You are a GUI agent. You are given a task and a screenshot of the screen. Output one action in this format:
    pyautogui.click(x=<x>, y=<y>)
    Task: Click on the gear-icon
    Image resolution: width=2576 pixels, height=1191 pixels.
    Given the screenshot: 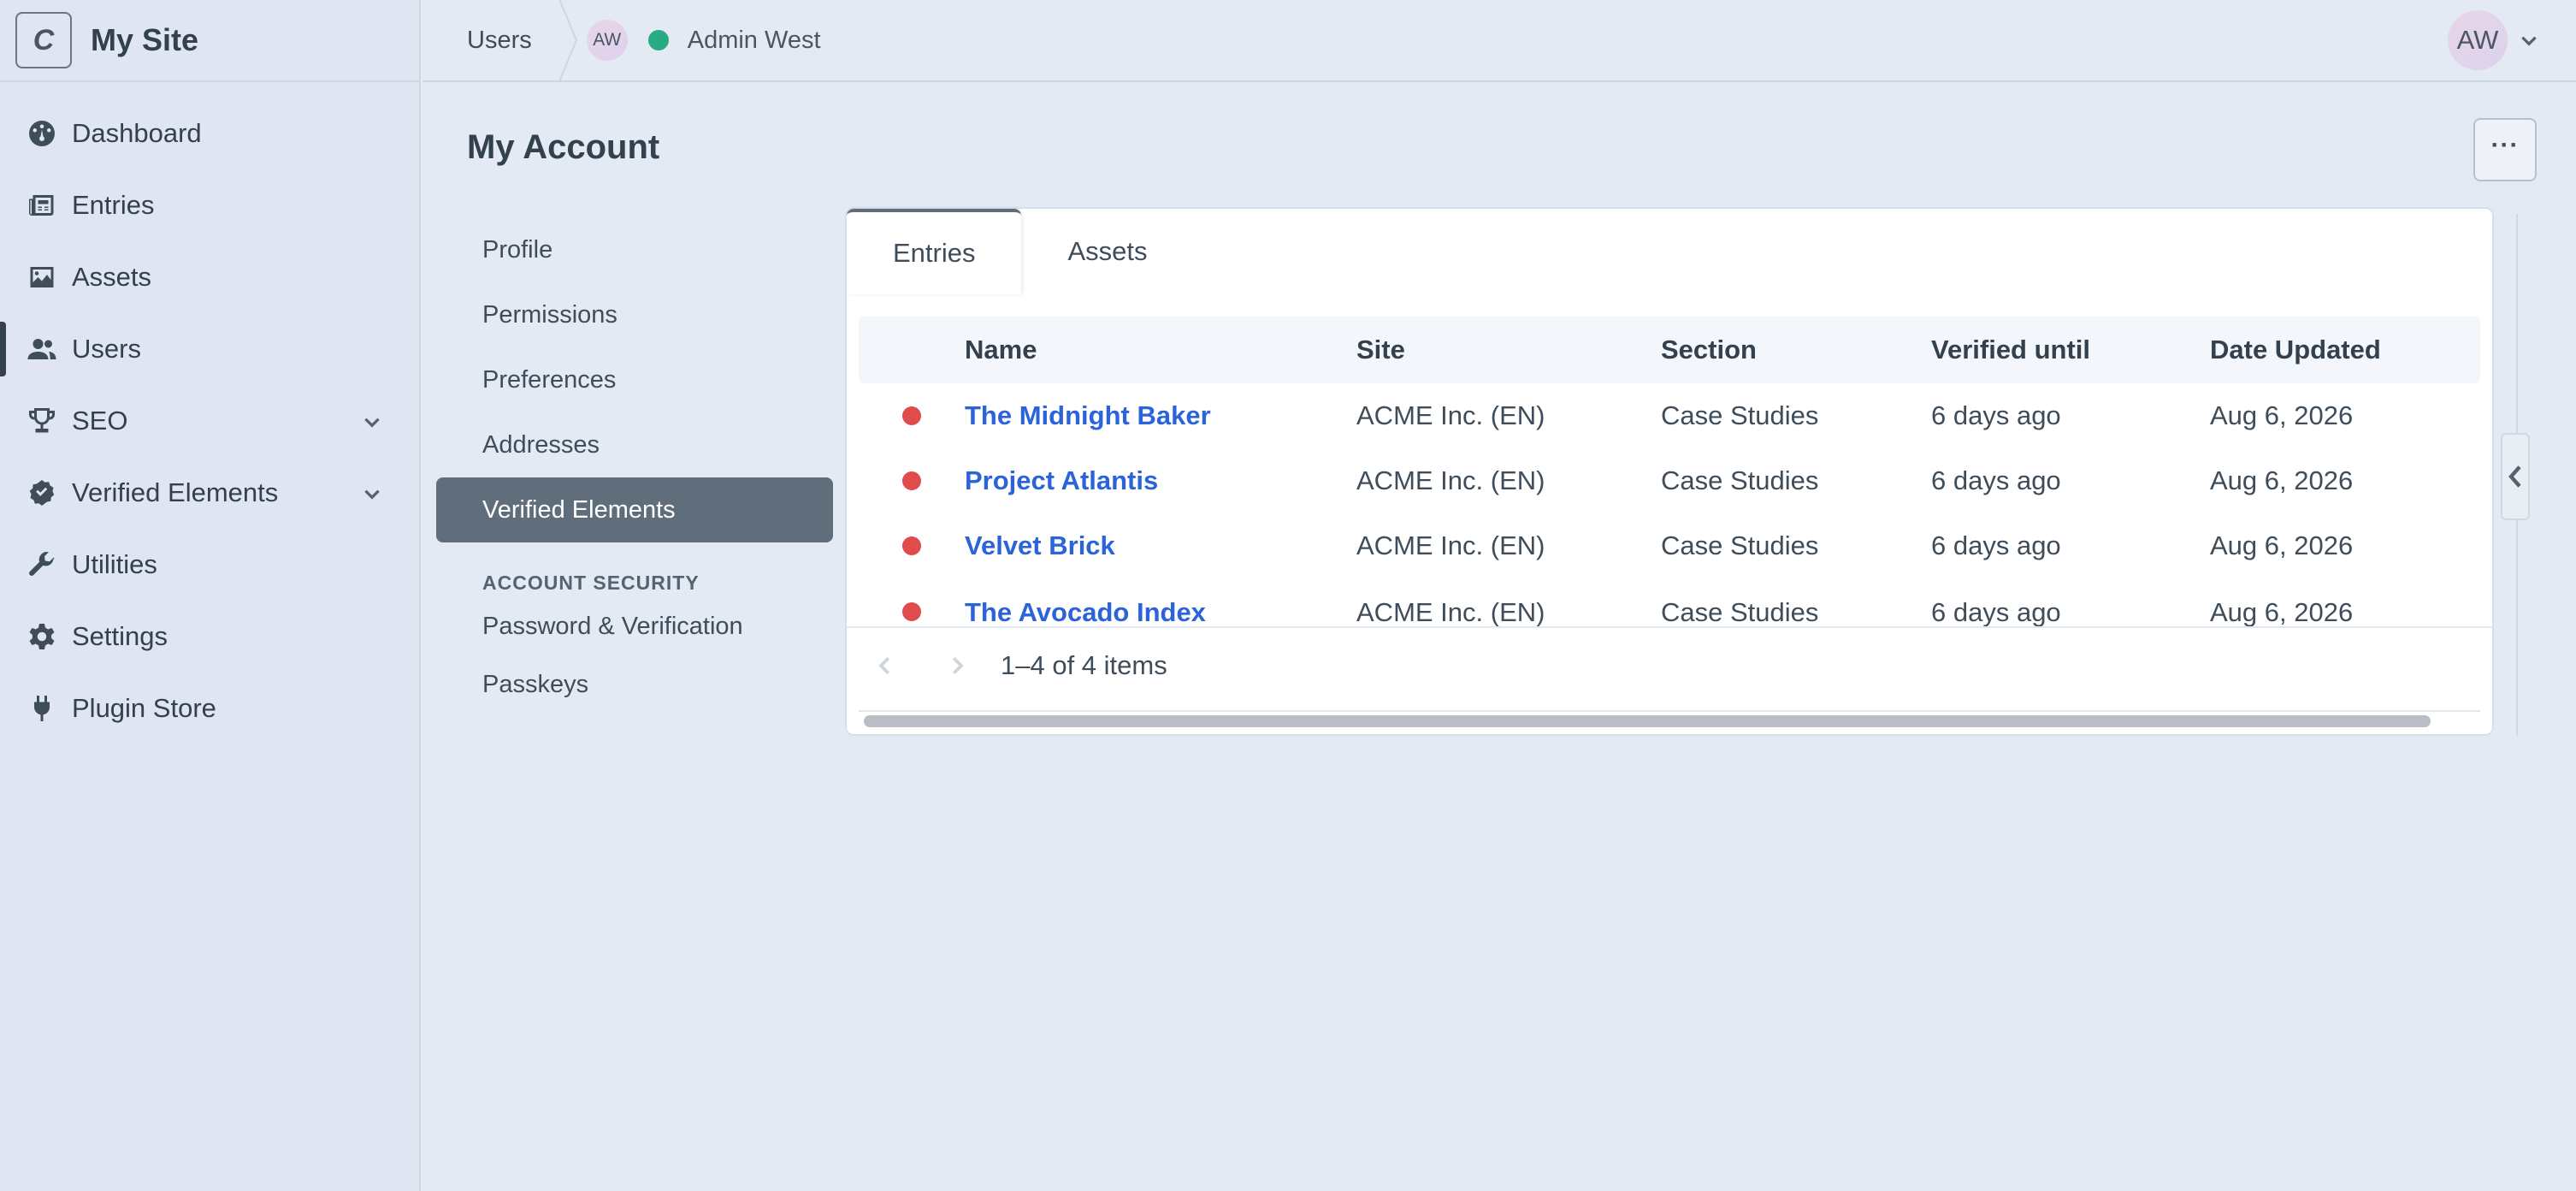 What is the action you would take?
    pyautogui.click(x=42, y=636)
    